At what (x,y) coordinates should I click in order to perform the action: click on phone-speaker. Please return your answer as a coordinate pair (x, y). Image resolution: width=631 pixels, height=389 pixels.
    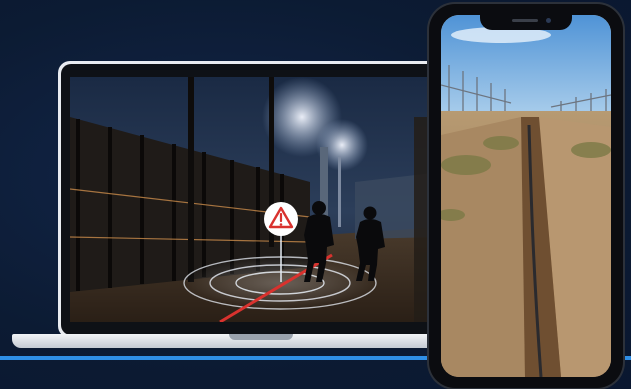
    Looking at the image, I should click on (525, 20).